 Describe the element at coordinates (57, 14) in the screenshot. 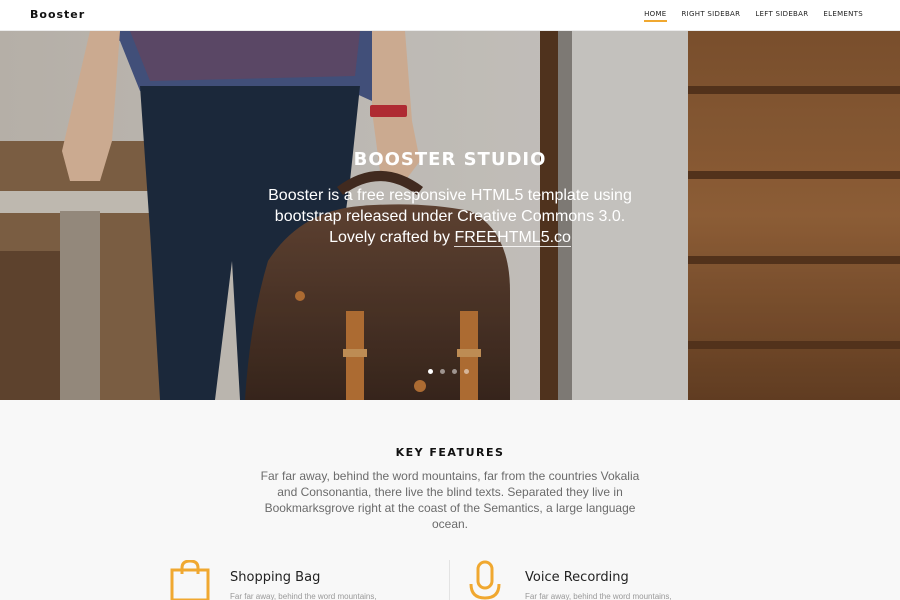

I see `brand-logo: Booster` at that location.